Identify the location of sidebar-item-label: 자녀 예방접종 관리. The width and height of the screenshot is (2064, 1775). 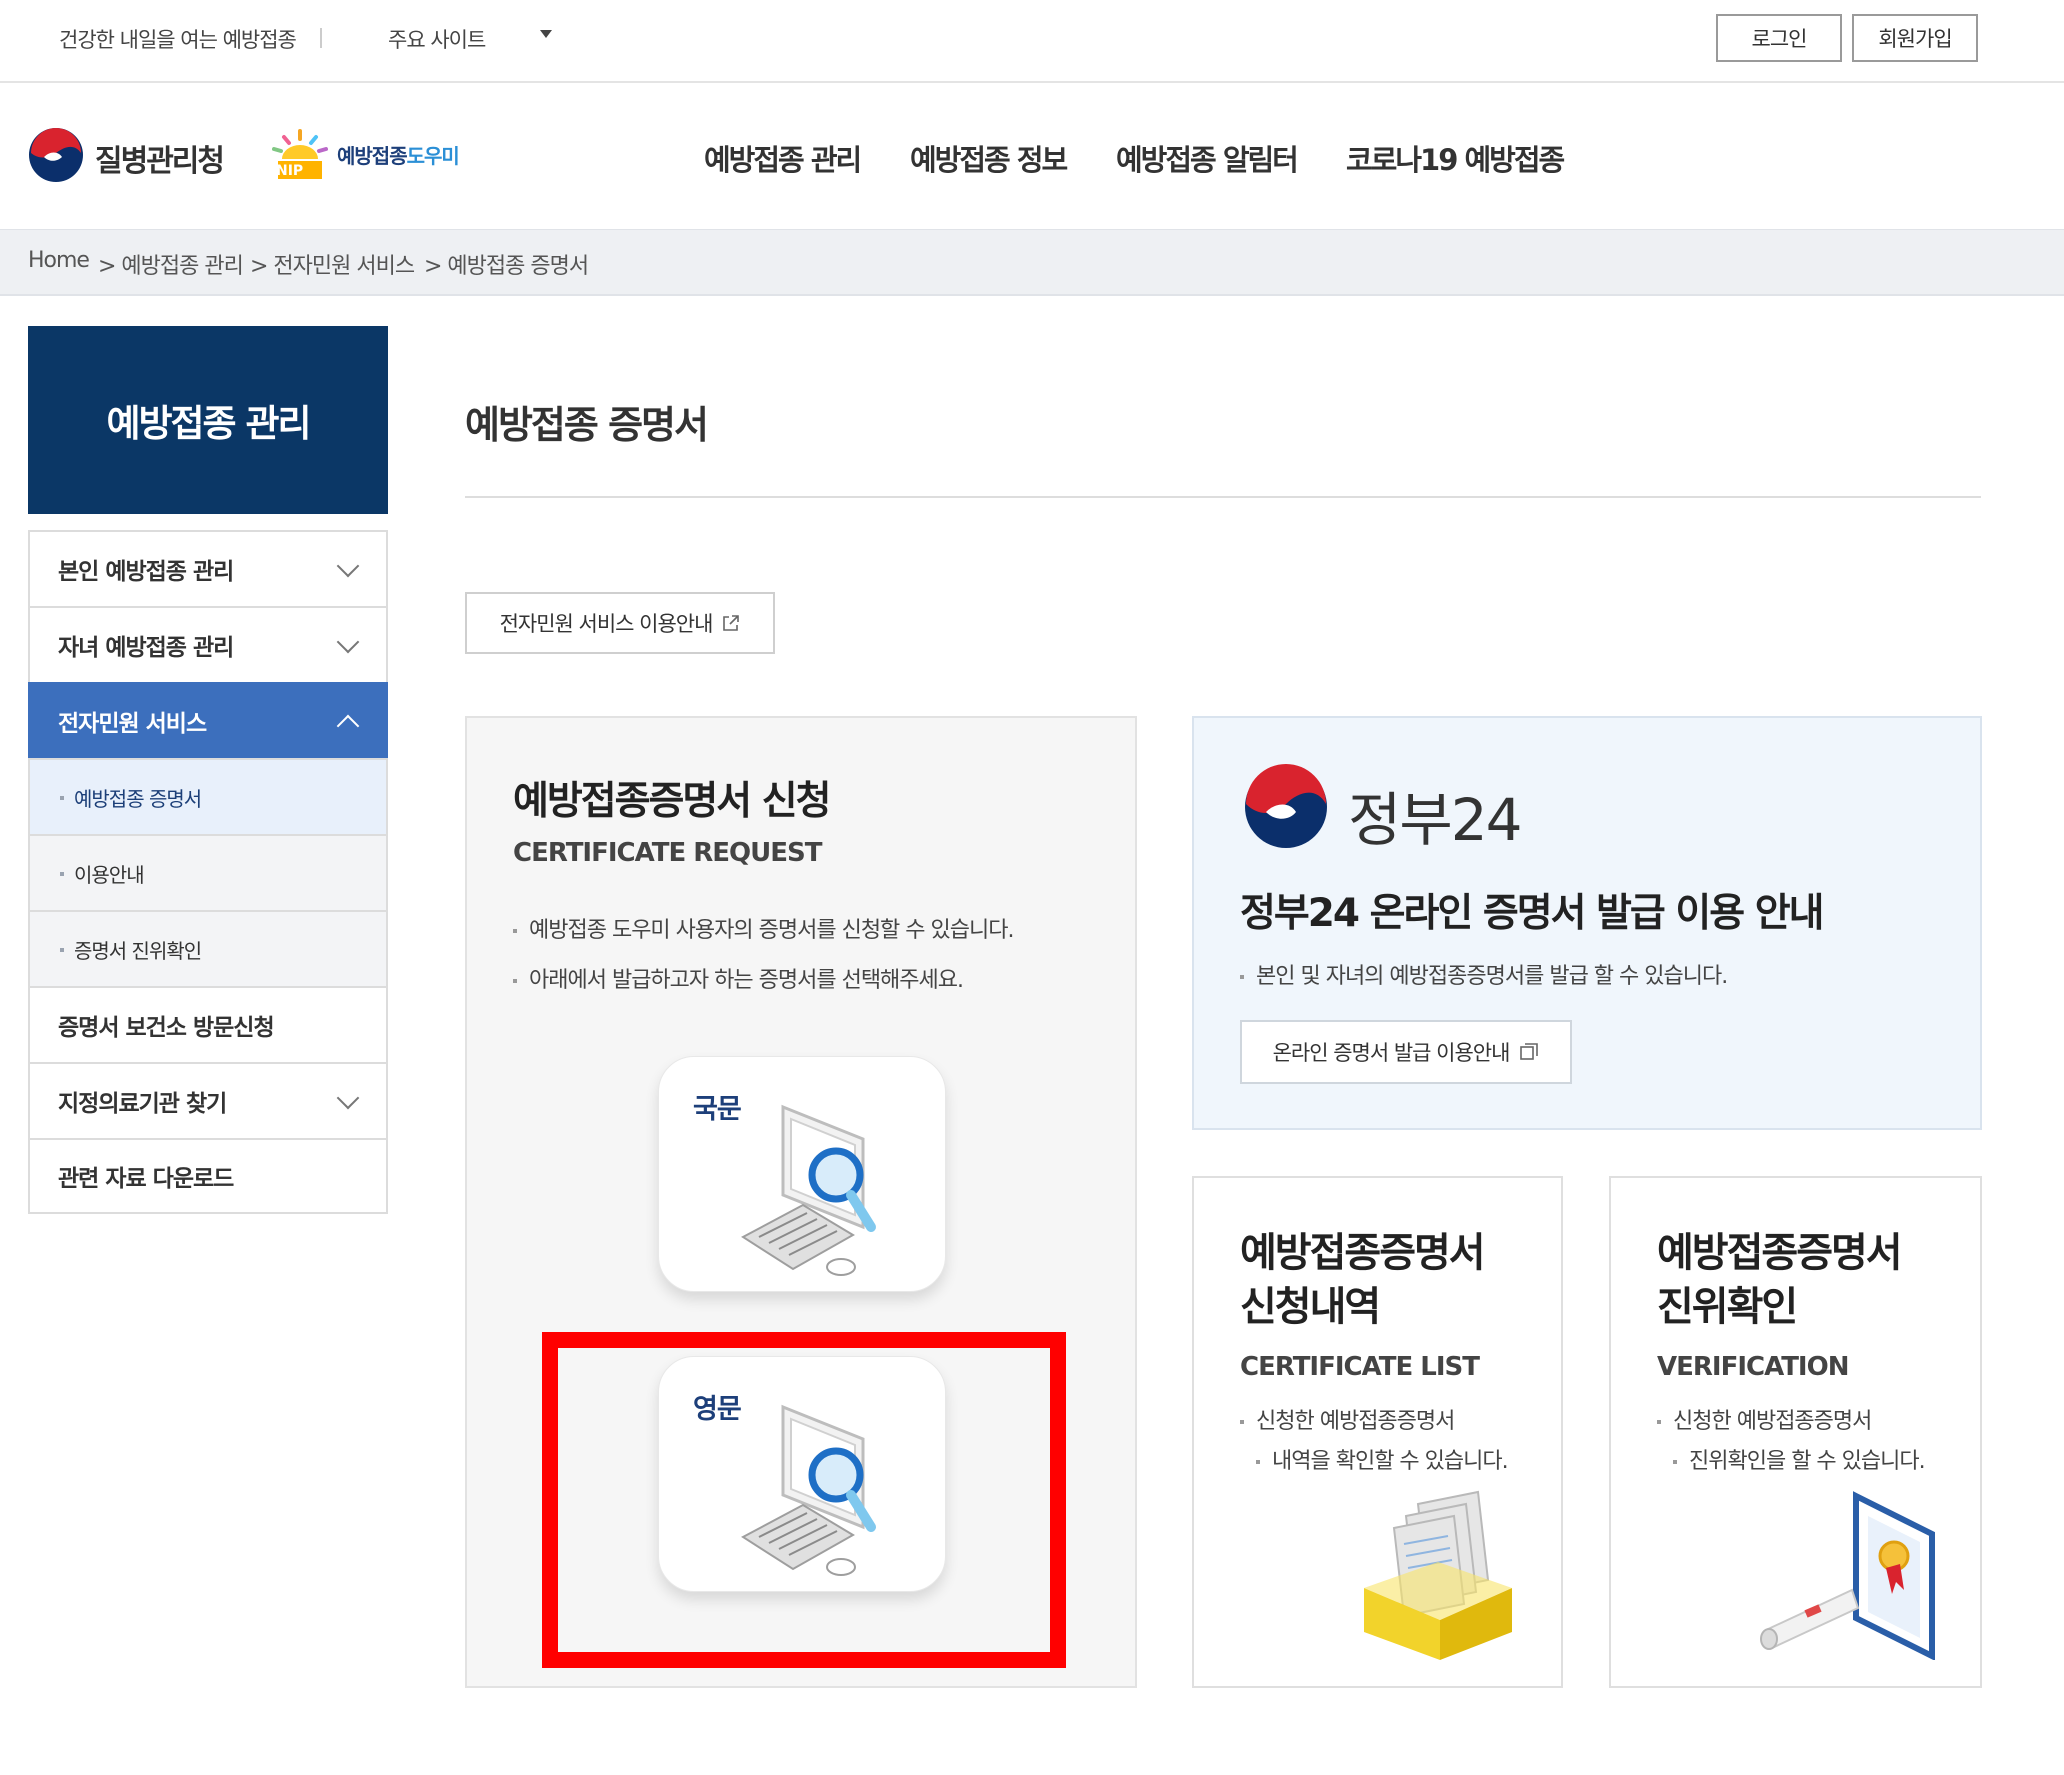
(146, 648).